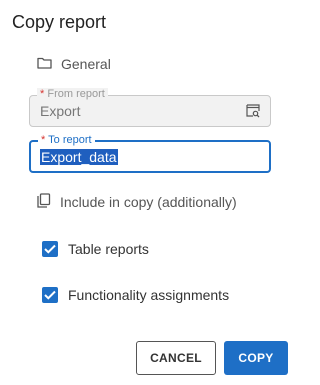 This screenshot has height=385, width=320. I want to click on cancel-button: CANCEL, so click(176, 358).